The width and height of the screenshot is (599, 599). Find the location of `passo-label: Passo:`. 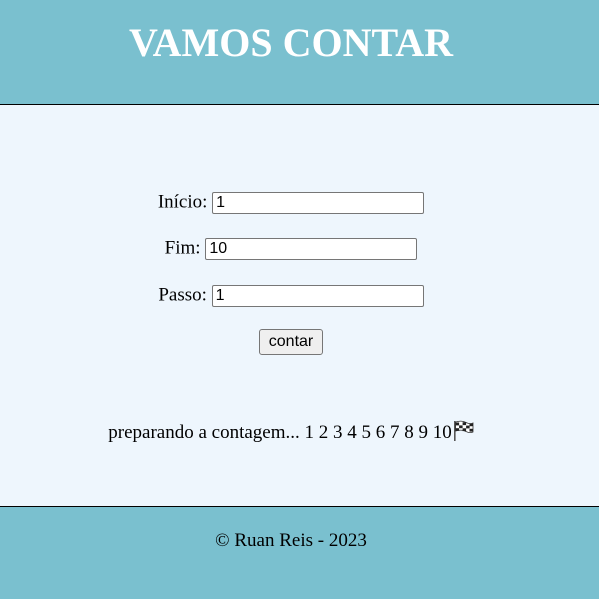

passo-label: Passo: is located at coordinates (182, 295).